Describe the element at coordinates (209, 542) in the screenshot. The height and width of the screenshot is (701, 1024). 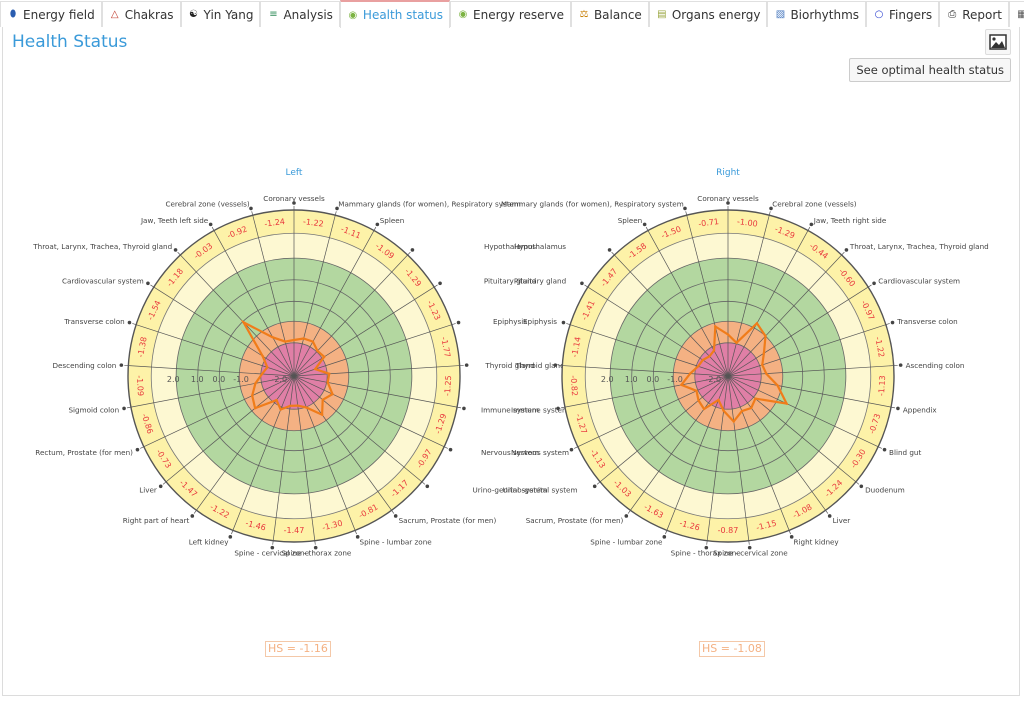
I see `category-label: Left kidney` at that location.